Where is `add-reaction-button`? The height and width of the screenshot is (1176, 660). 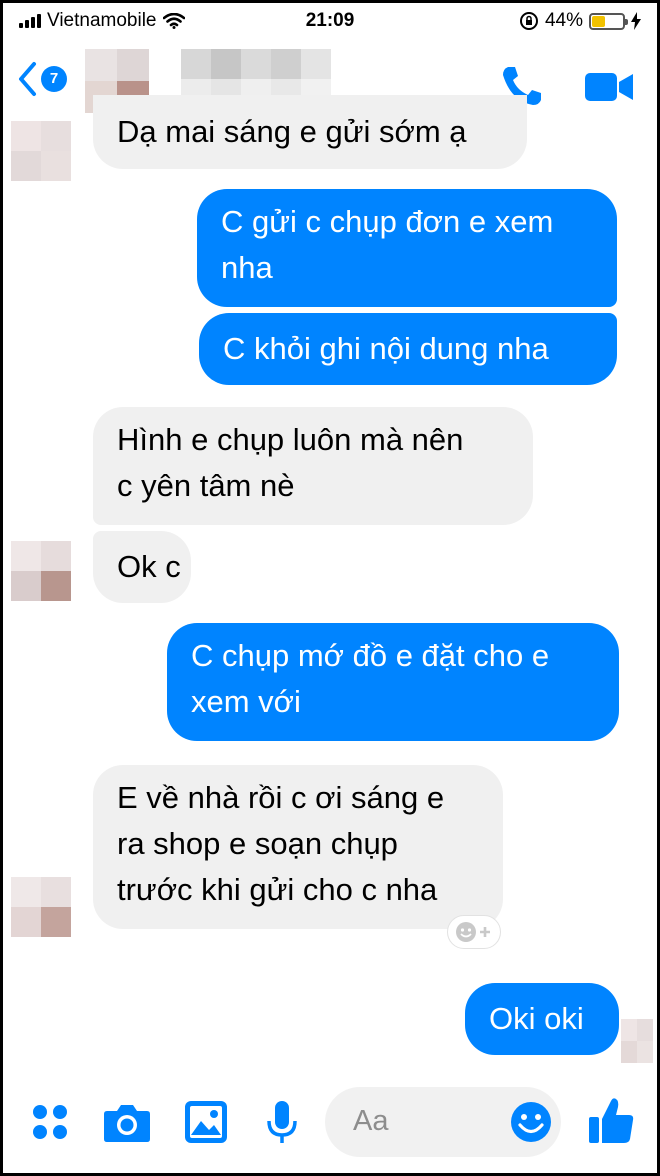 add-reaction-button is located at coordinates (474, 932).